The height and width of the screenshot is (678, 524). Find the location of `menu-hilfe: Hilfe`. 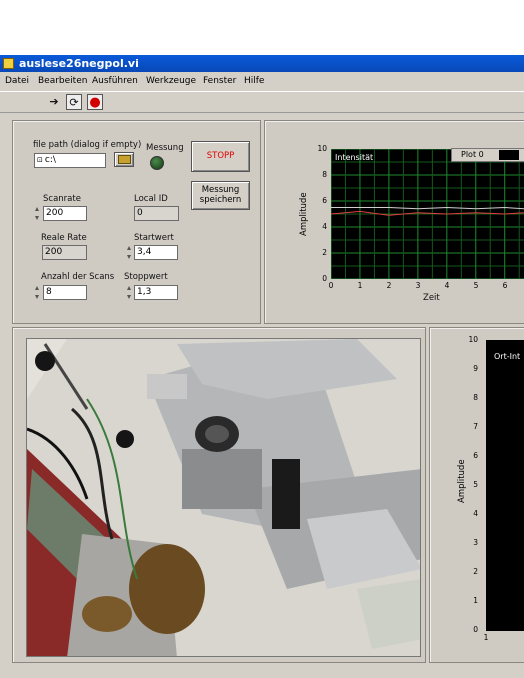

menu-hilfe: Hilfe is located at coordinates (254, 81).